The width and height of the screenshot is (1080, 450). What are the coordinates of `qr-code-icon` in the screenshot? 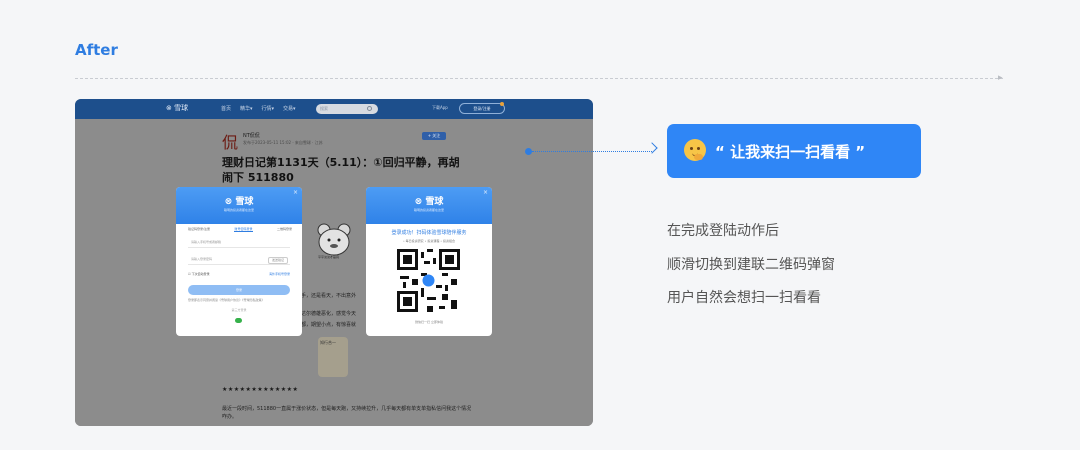 It's located at (428, 280).